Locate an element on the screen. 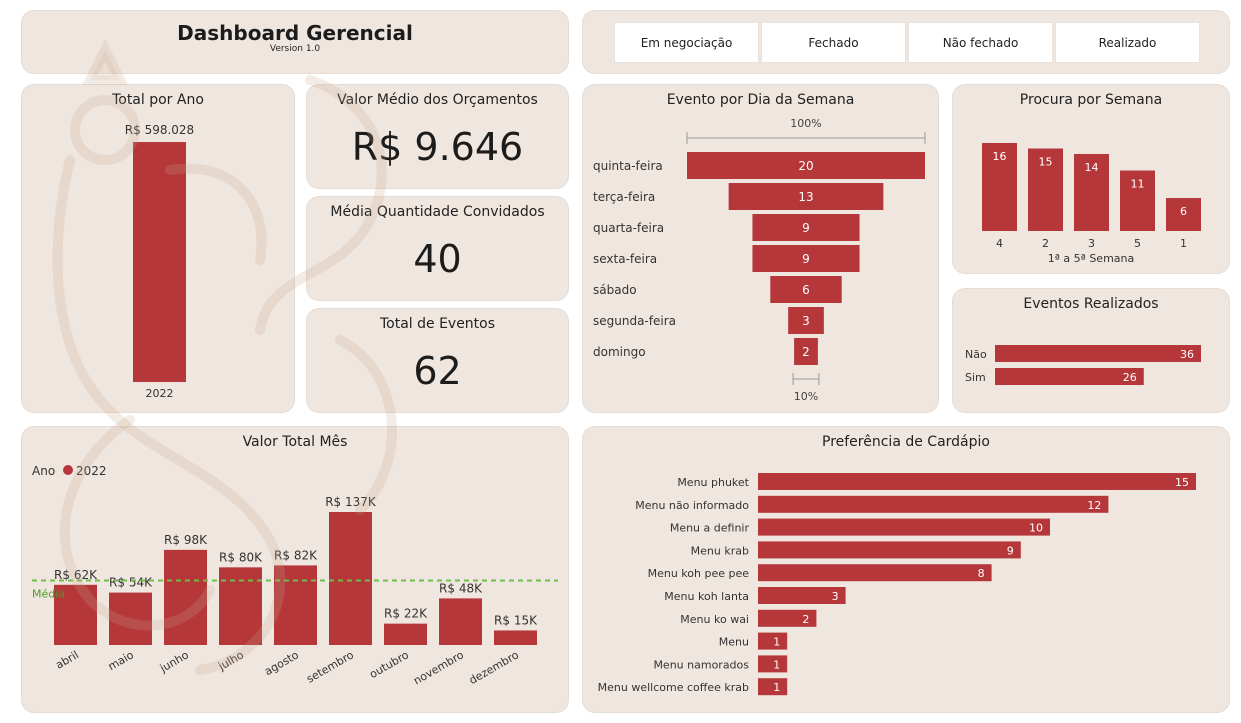 The width and height of the screenshot is (1241, 723). category-label: Não is located at coordinates (976, 354).